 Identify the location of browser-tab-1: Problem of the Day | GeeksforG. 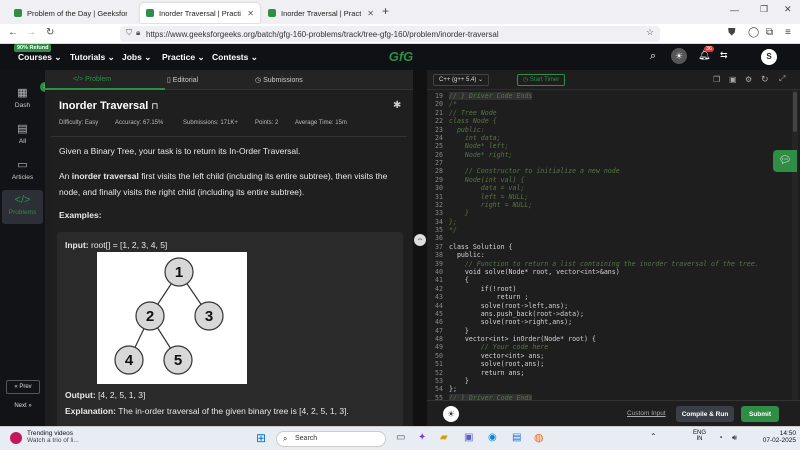
(73, 13).